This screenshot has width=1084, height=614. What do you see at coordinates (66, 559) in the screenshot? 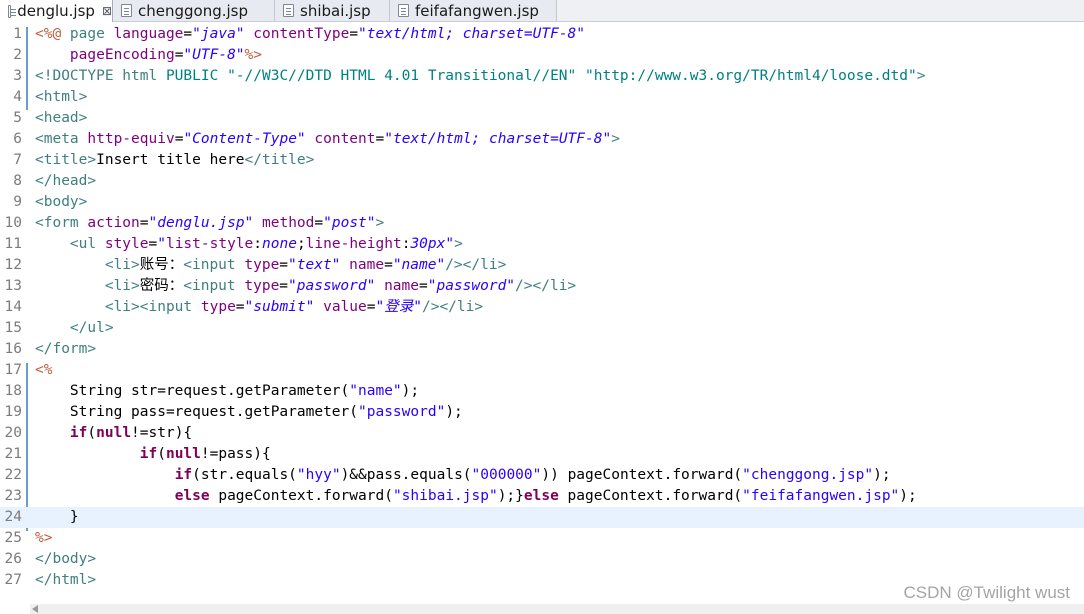
I see `token-tag: </body>` at bounding box center [66, 559].